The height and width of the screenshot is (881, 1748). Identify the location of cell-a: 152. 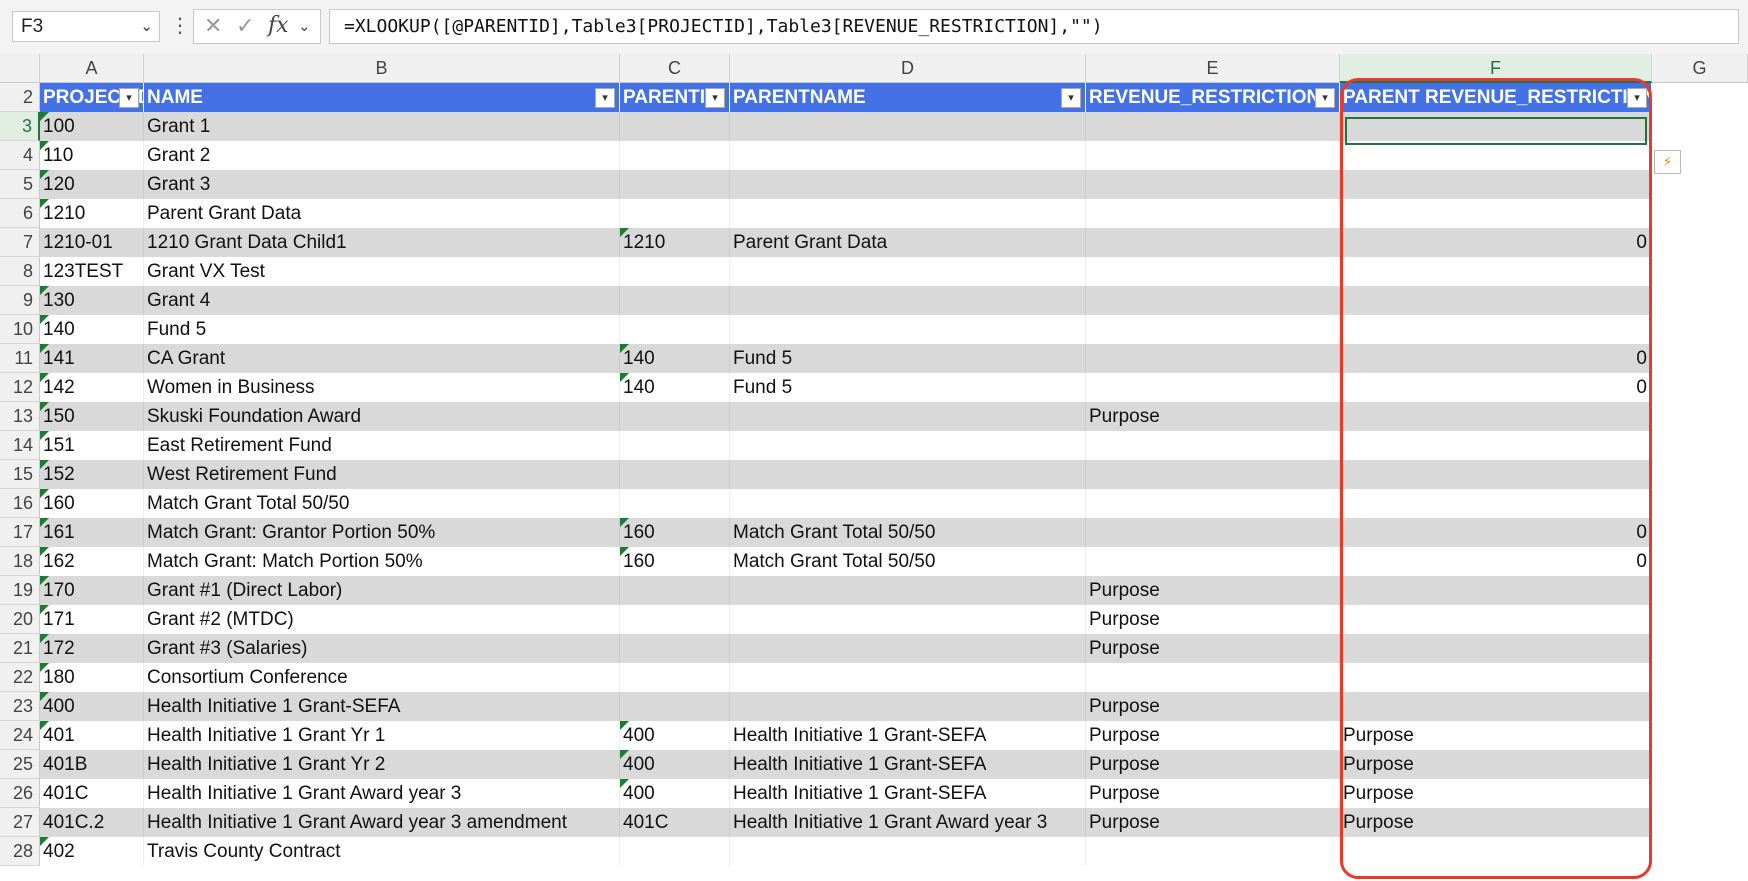
(92, 474).